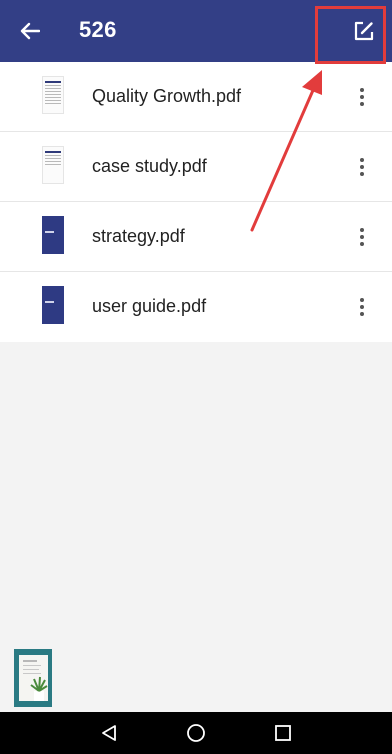  I want to click on square-recents-icon, so click(283, 733).